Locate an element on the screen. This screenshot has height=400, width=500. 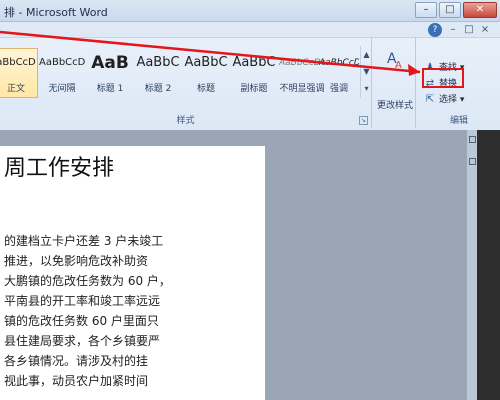
replace-highlight-box is located at coordinates (443, 78).